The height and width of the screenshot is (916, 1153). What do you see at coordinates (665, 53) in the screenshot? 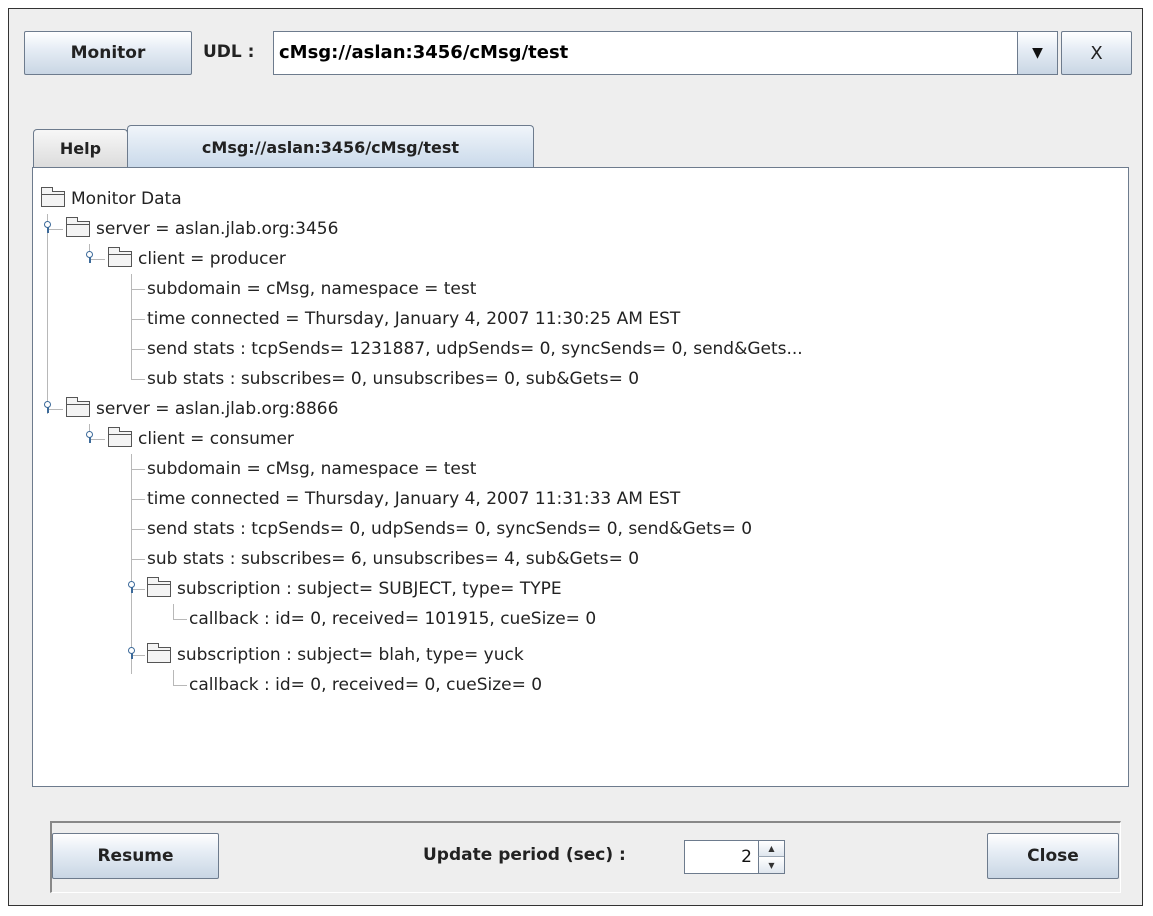
I see `udl-combo-box: cMsg://aslan:3456/cMsg/test ▼` at bounding box center [665, 53].